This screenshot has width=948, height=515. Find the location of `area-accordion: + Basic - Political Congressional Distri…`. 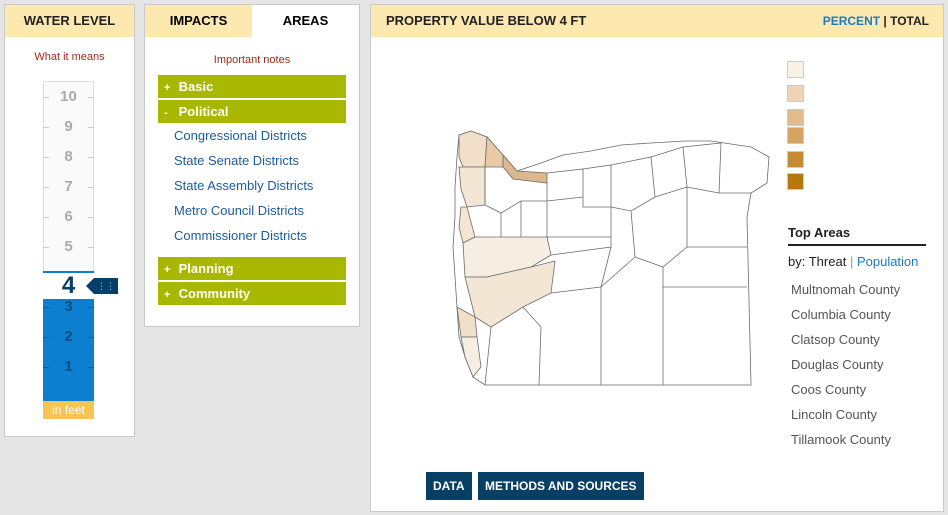

area-accordion: + Basic - Political Congressional Distri… is located at coordinates (252, 190).